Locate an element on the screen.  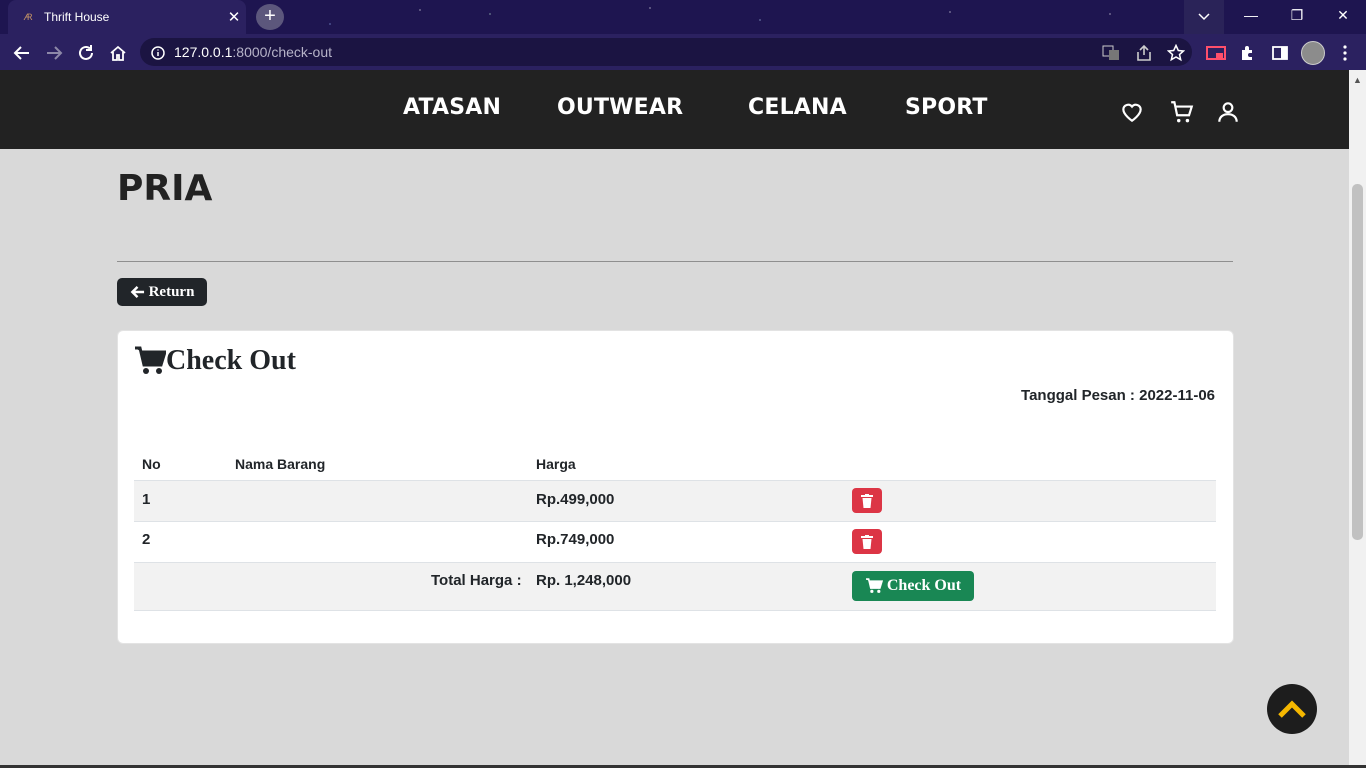
bookmark-button is located at coordinates (1176, 53).